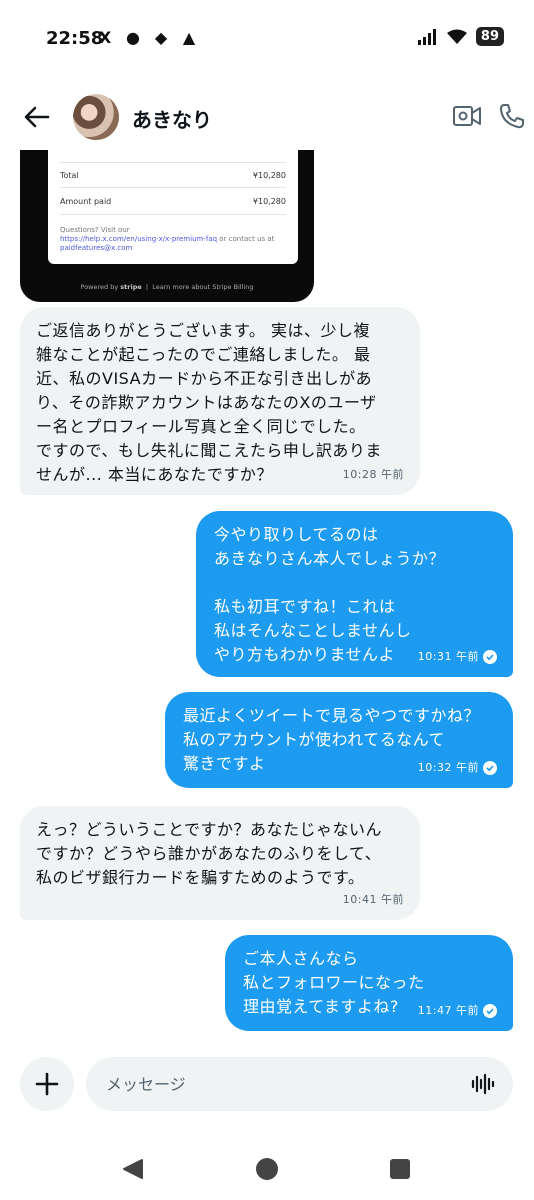 The width and height of the screenshot is (534, 1200). I want to click on nav-home-button, so click(267, 1169).